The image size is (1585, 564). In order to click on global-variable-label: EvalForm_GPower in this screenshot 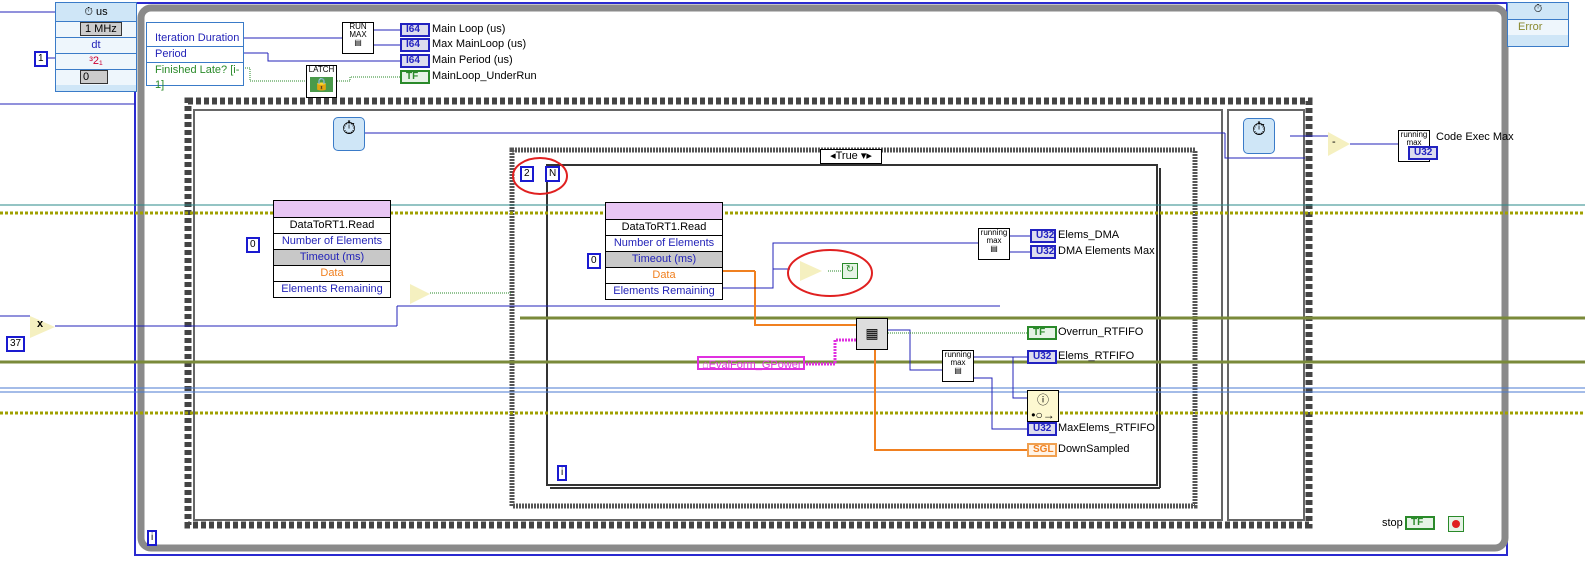, I will do `click(755, 365)`.